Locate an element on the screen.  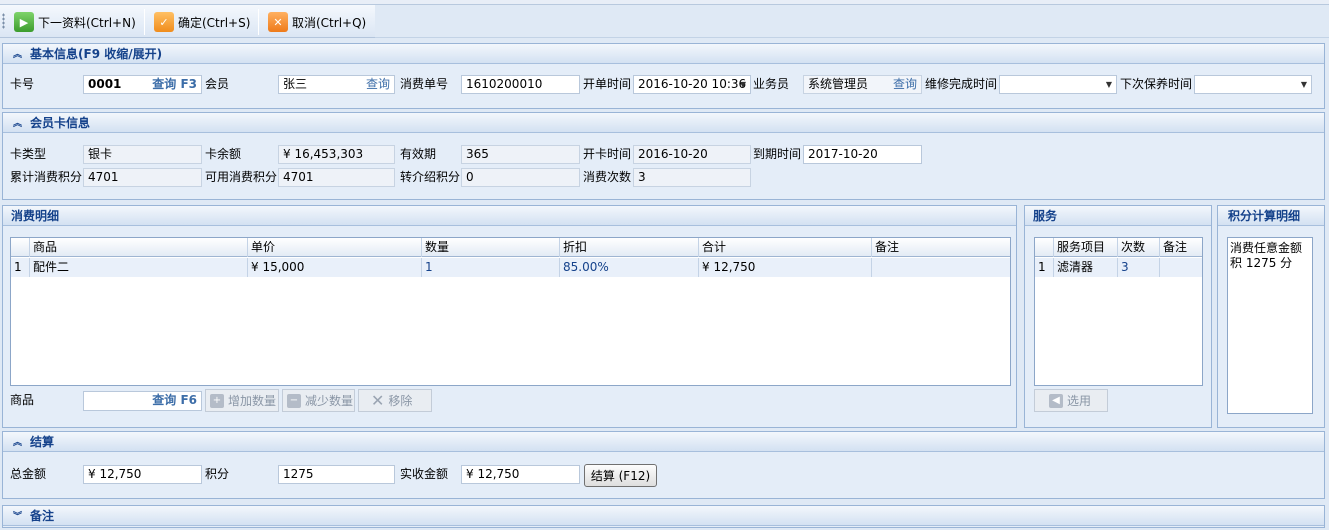
total-amount-field: ¥ 12,750 is located at coordinates (142, 474).